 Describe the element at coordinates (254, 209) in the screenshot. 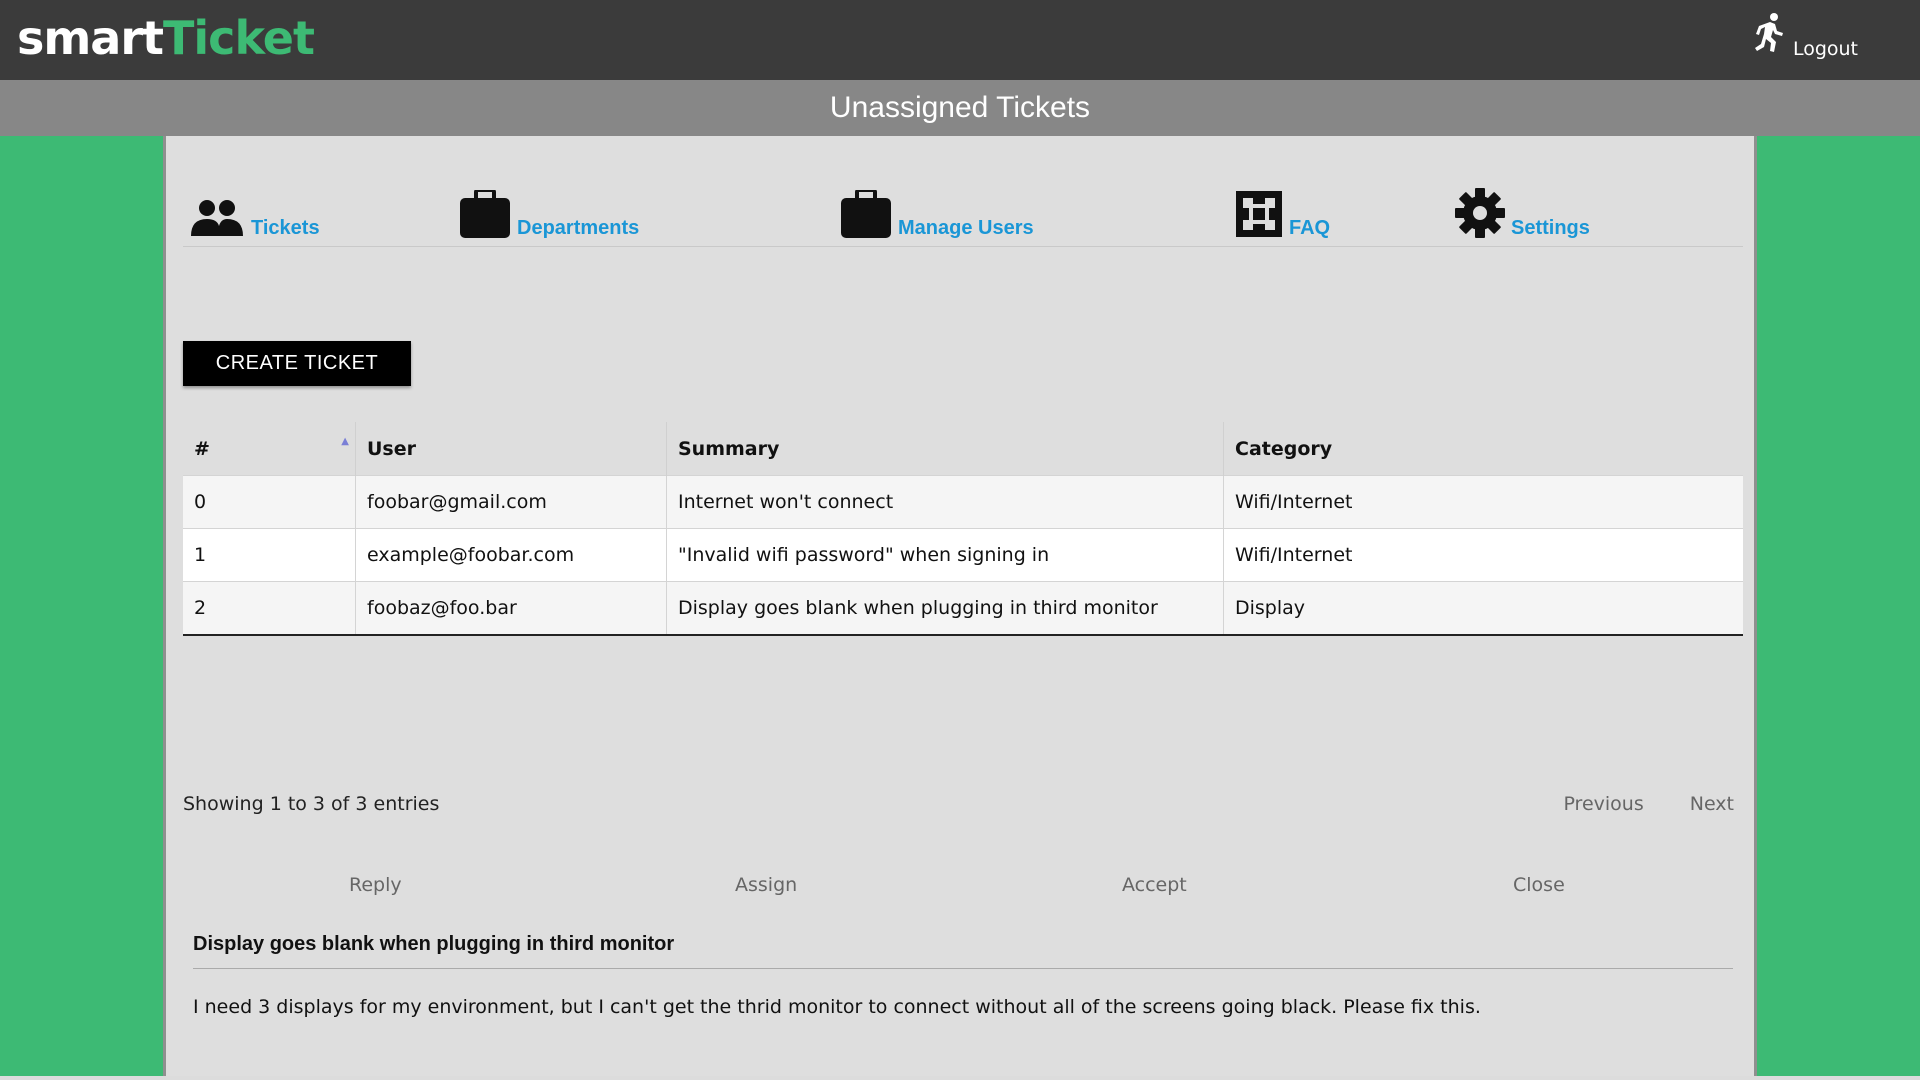

I see `nav-item-tickets: Tickets` at that location.